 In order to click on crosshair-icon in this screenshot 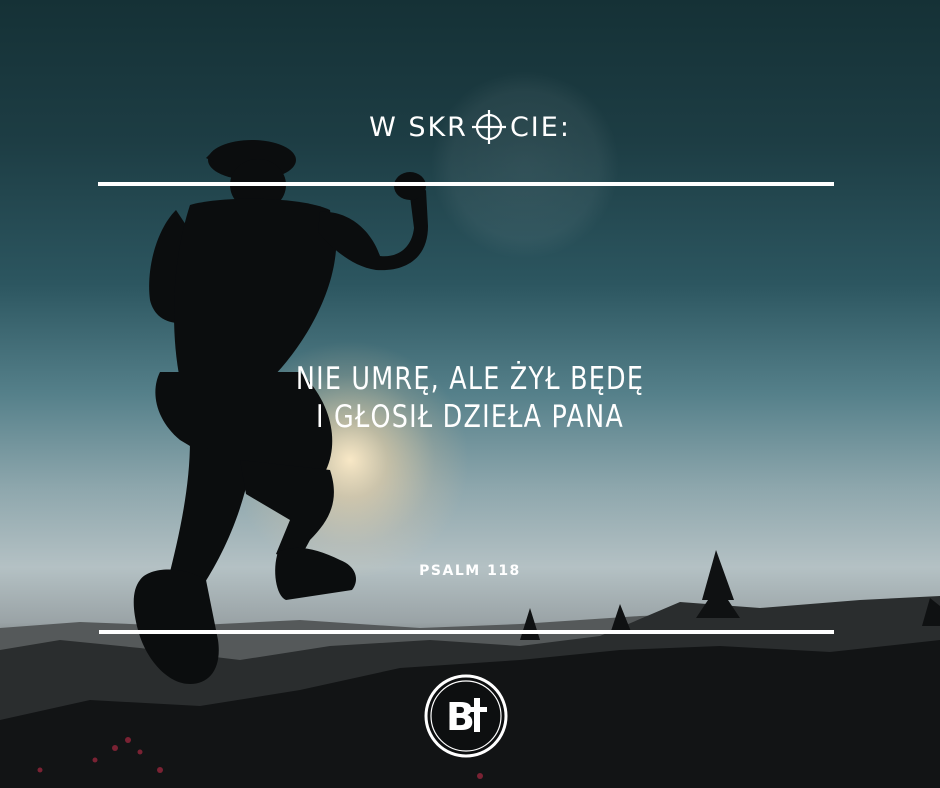, I will do `click(489, 127)`.